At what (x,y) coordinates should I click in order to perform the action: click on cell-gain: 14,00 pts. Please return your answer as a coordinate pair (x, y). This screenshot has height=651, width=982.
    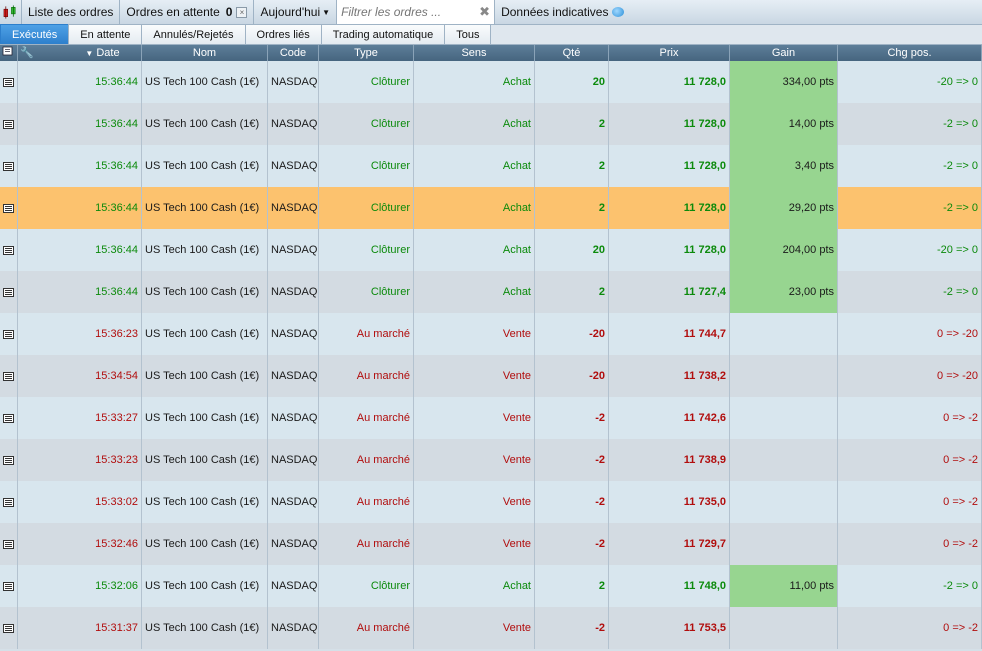
    Looking at the image, I should click on (784, 124).